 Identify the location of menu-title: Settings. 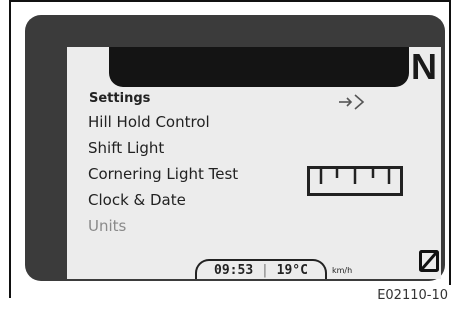
(120, 98).